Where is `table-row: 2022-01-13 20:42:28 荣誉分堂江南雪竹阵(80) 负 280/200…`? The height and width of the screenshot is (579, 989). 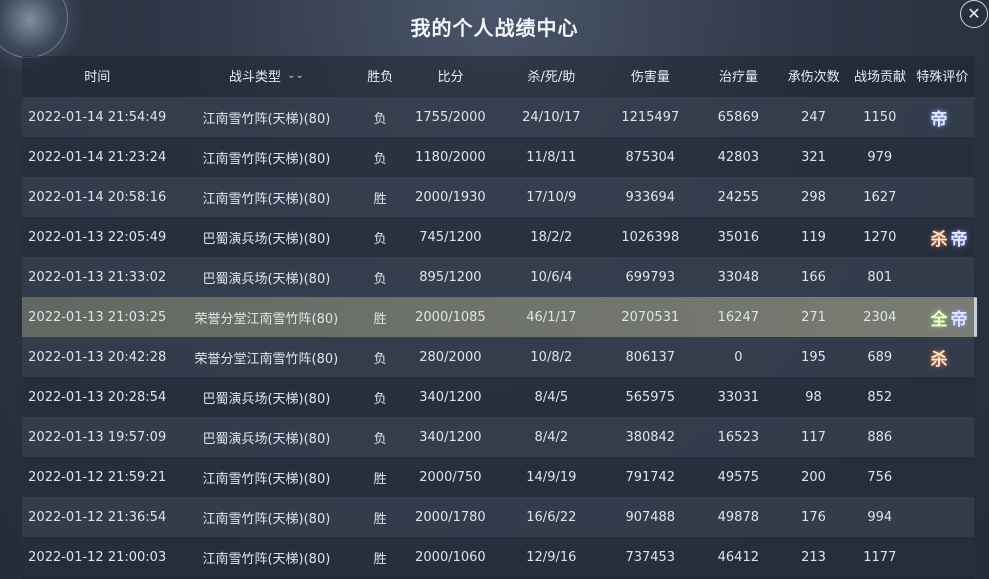
table-row: 2022-01-13 20:42:28 荣誉分堂江南雪竹阵(80) 负 280/200… is located at coordinates (498, 357).